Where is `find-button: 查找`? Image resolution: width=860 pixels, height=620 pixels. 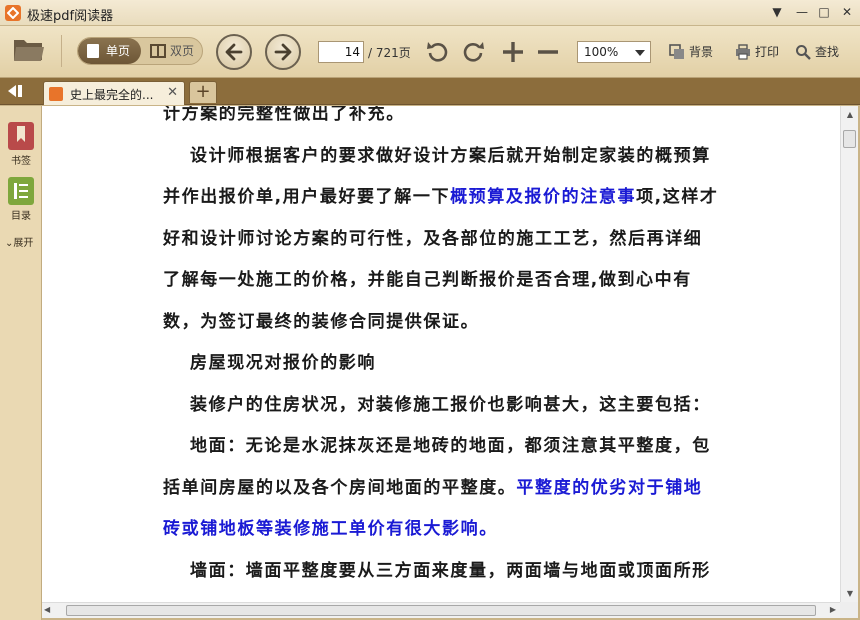
find-button: 查找 is located at coordinates (820, 52).